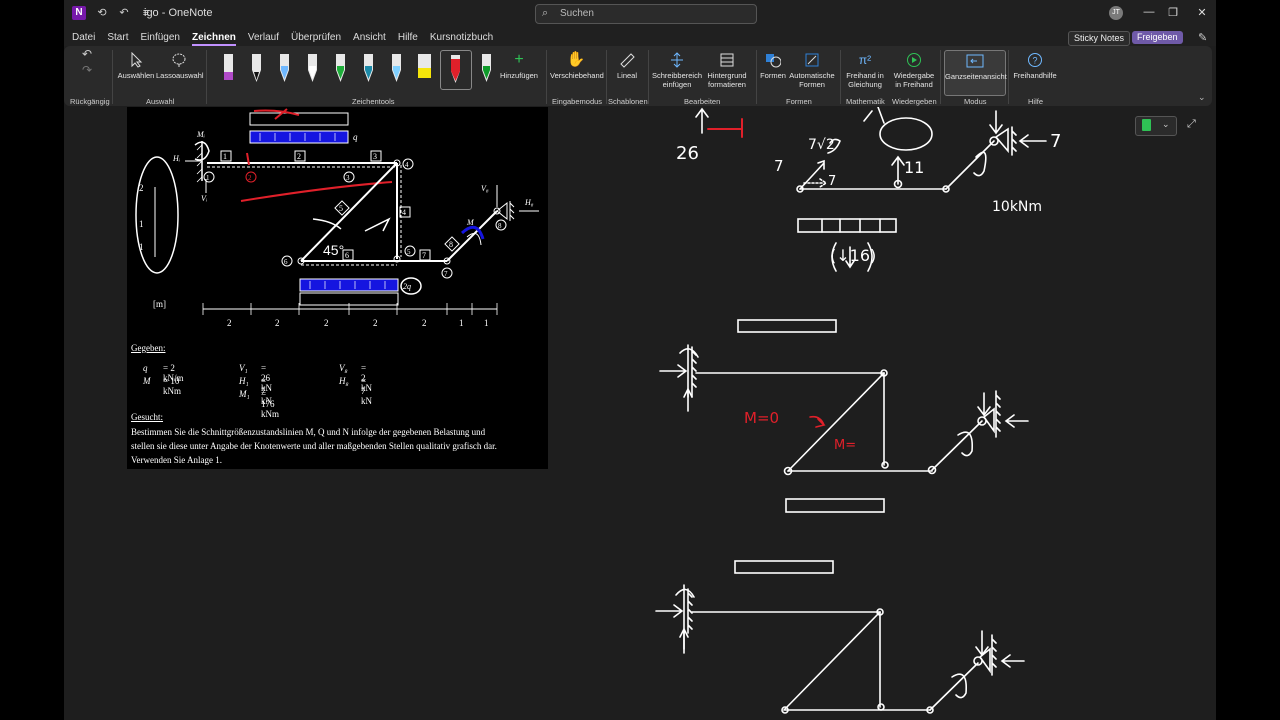 Image resolution: width=1280 pixels, height=720 pixels. What do you see at coordinates (1202, 12) in the screenshot?
I see `close-icon: ✕` at bounding box center [1202, 12].